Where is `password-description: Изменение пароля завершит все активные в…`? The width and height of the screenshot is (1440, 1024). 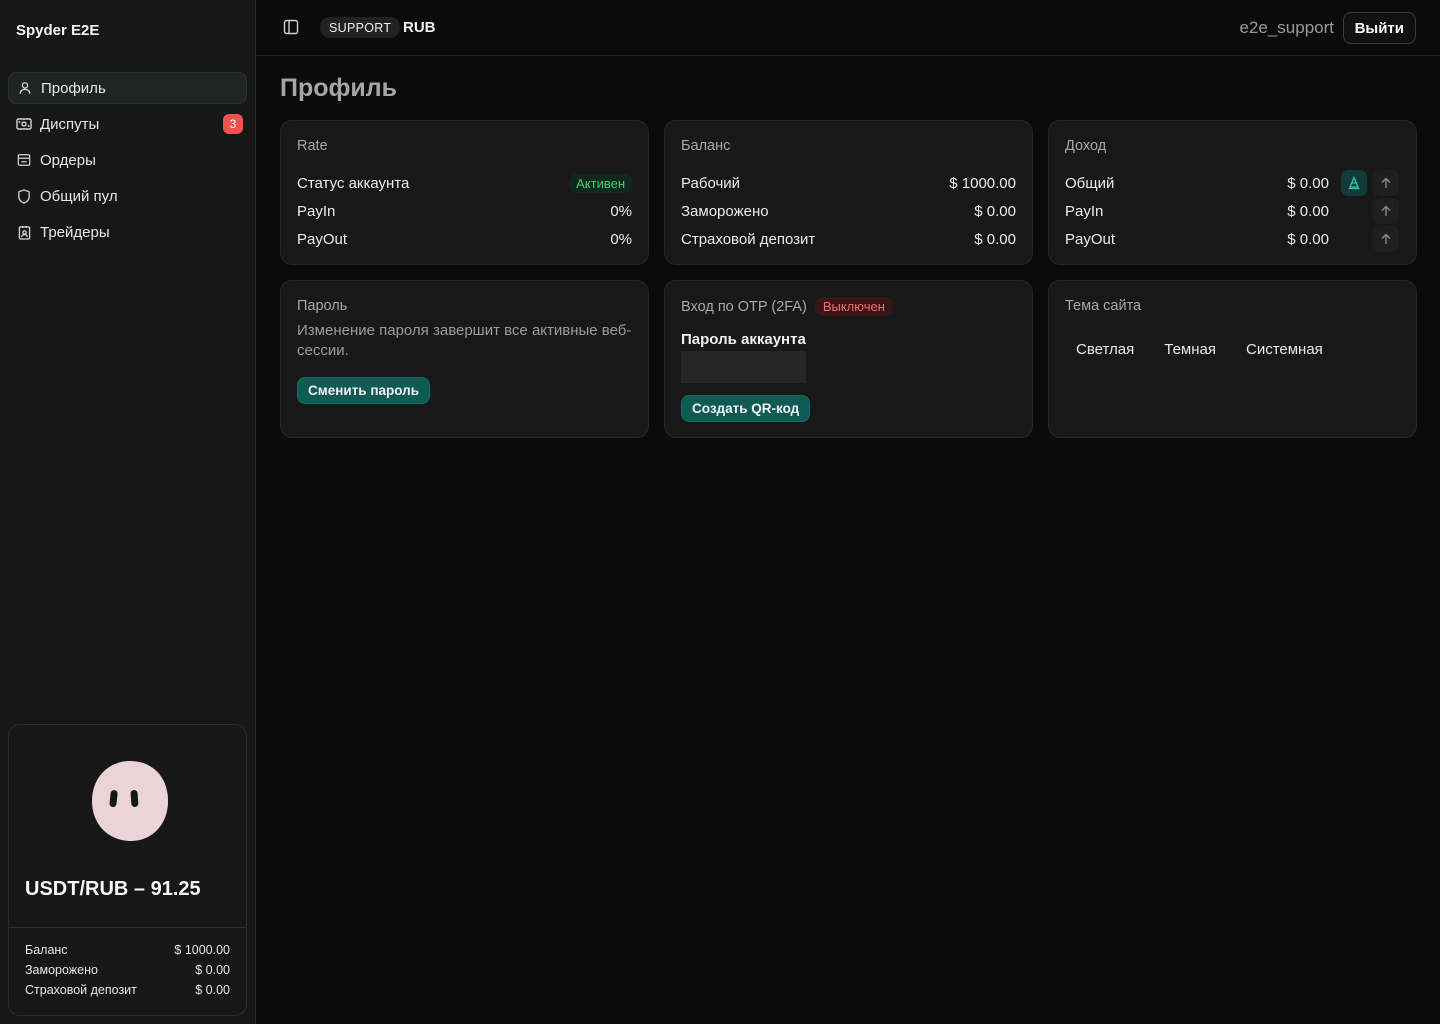 password-description: Изменение пароля завершит все активные в… is located at coordinates (464, 340).